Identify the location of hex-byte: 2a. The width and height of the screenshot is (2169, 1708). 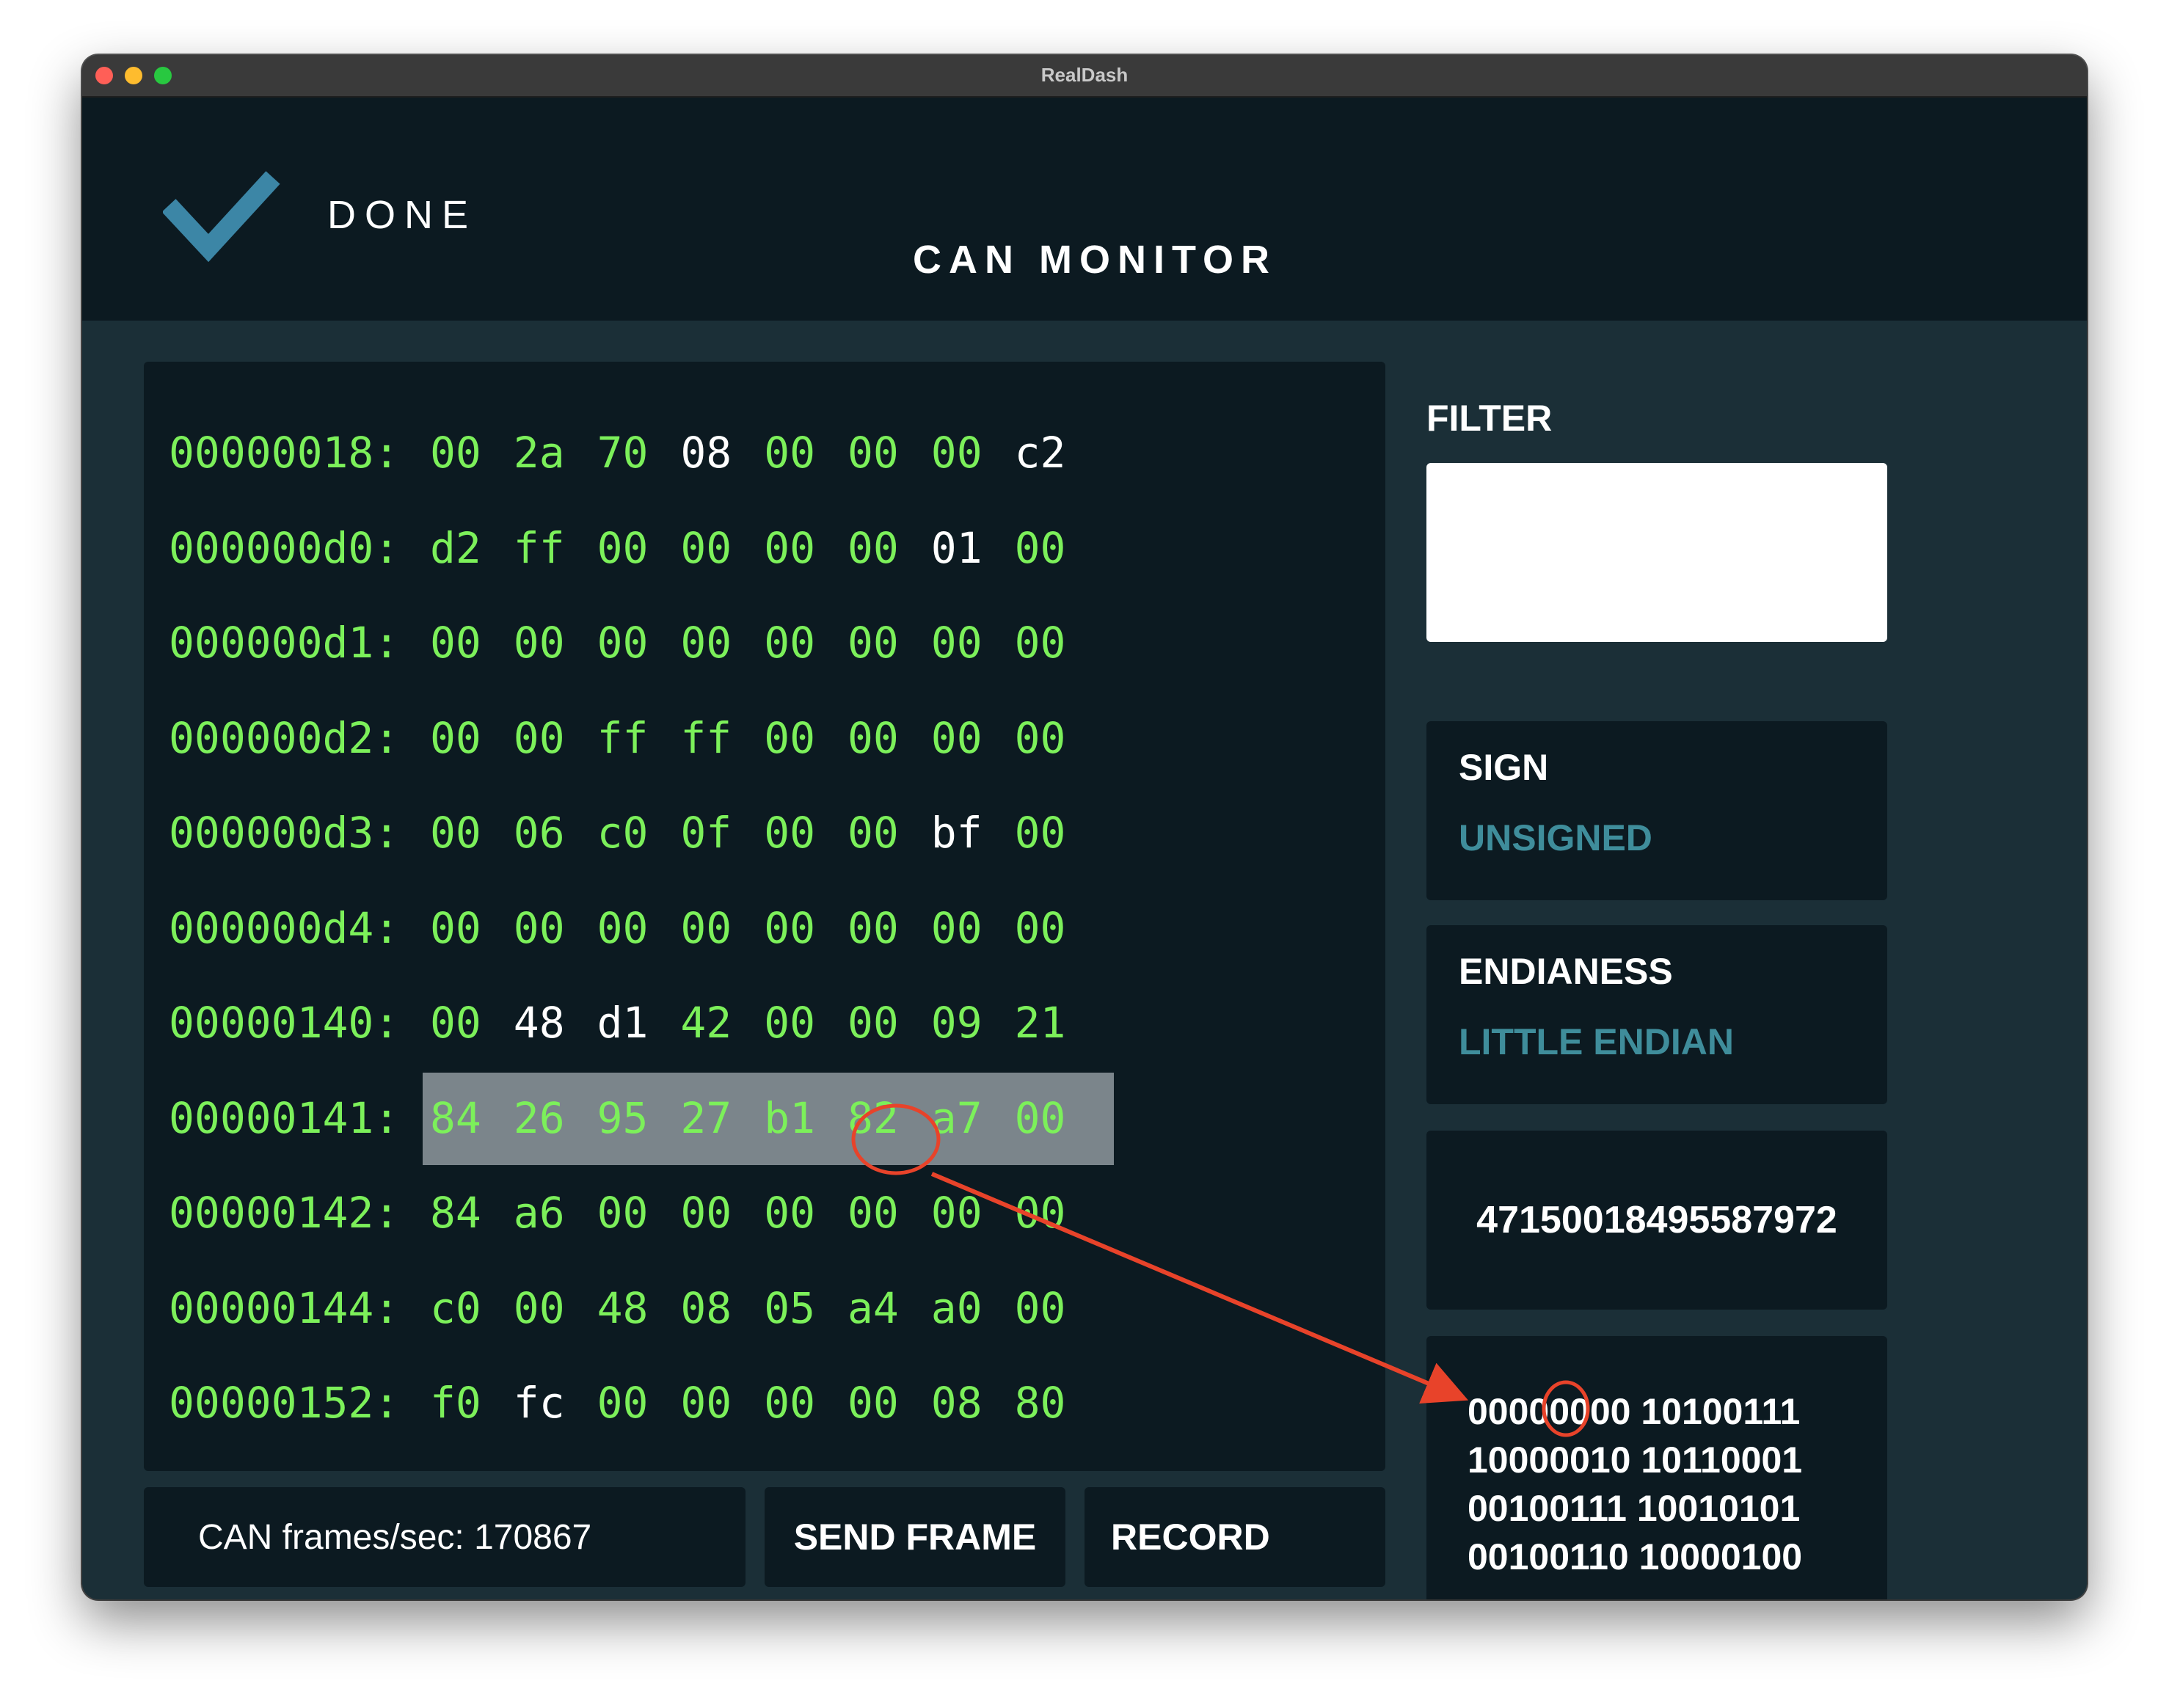
(539, 452).